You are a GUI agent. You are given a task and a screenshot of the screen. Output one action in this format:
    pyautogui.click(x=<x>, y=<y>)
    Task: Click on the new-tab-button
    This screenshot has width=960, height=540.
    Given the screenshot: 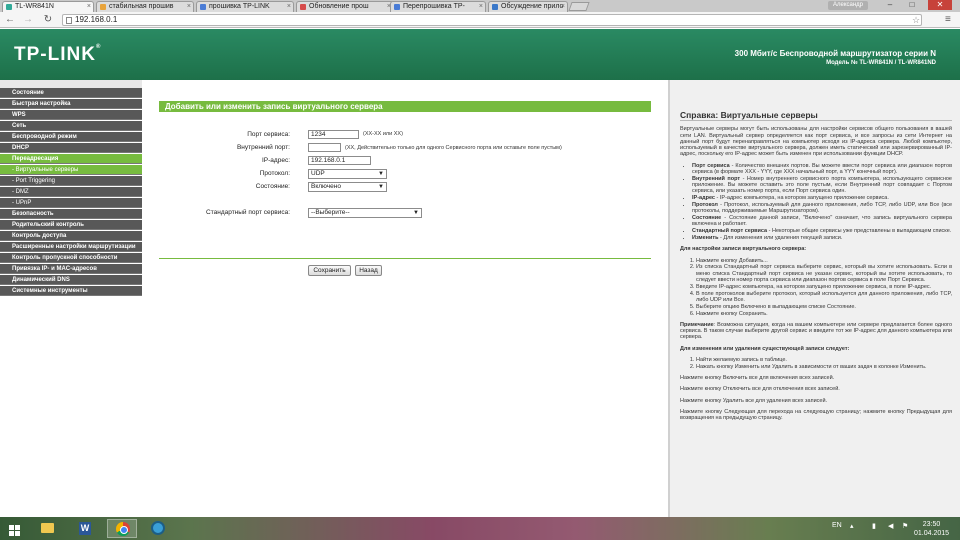 What is the action you would take?
    pyautogui.click(x=579, y=6)
    